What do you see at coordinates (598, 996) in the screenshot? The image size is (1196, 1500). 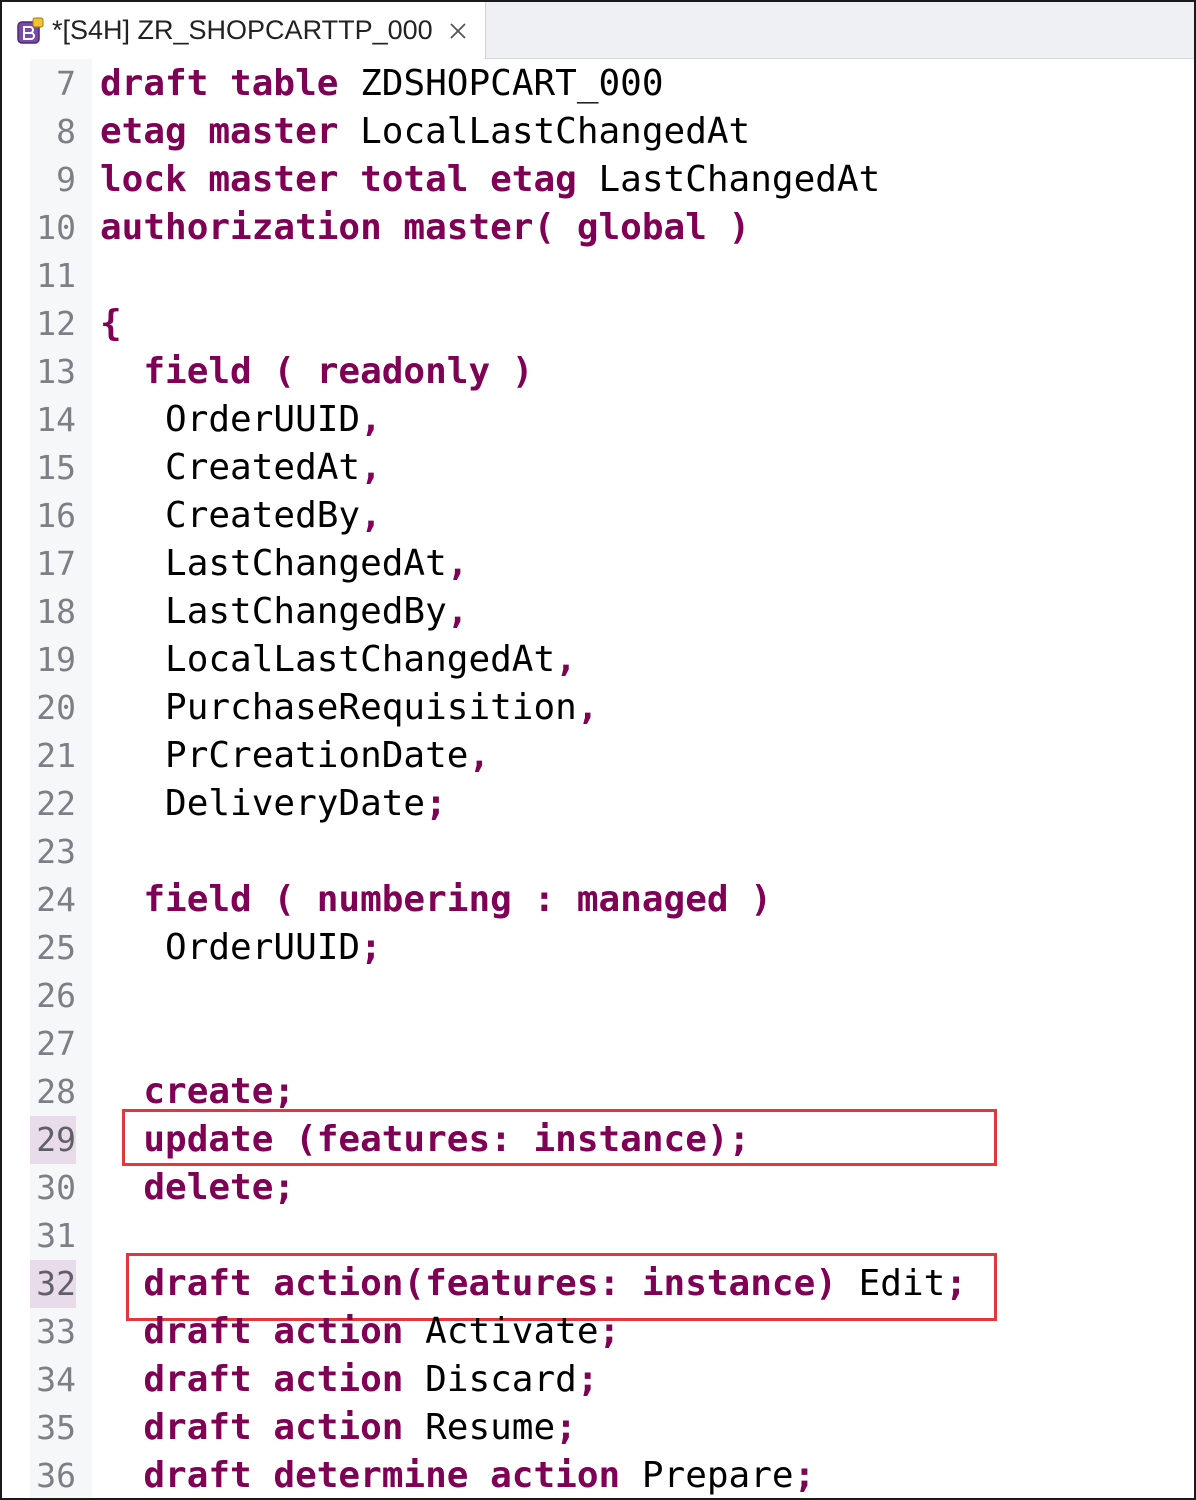 I see `code-line: 26` at bounding box center [598, 996].